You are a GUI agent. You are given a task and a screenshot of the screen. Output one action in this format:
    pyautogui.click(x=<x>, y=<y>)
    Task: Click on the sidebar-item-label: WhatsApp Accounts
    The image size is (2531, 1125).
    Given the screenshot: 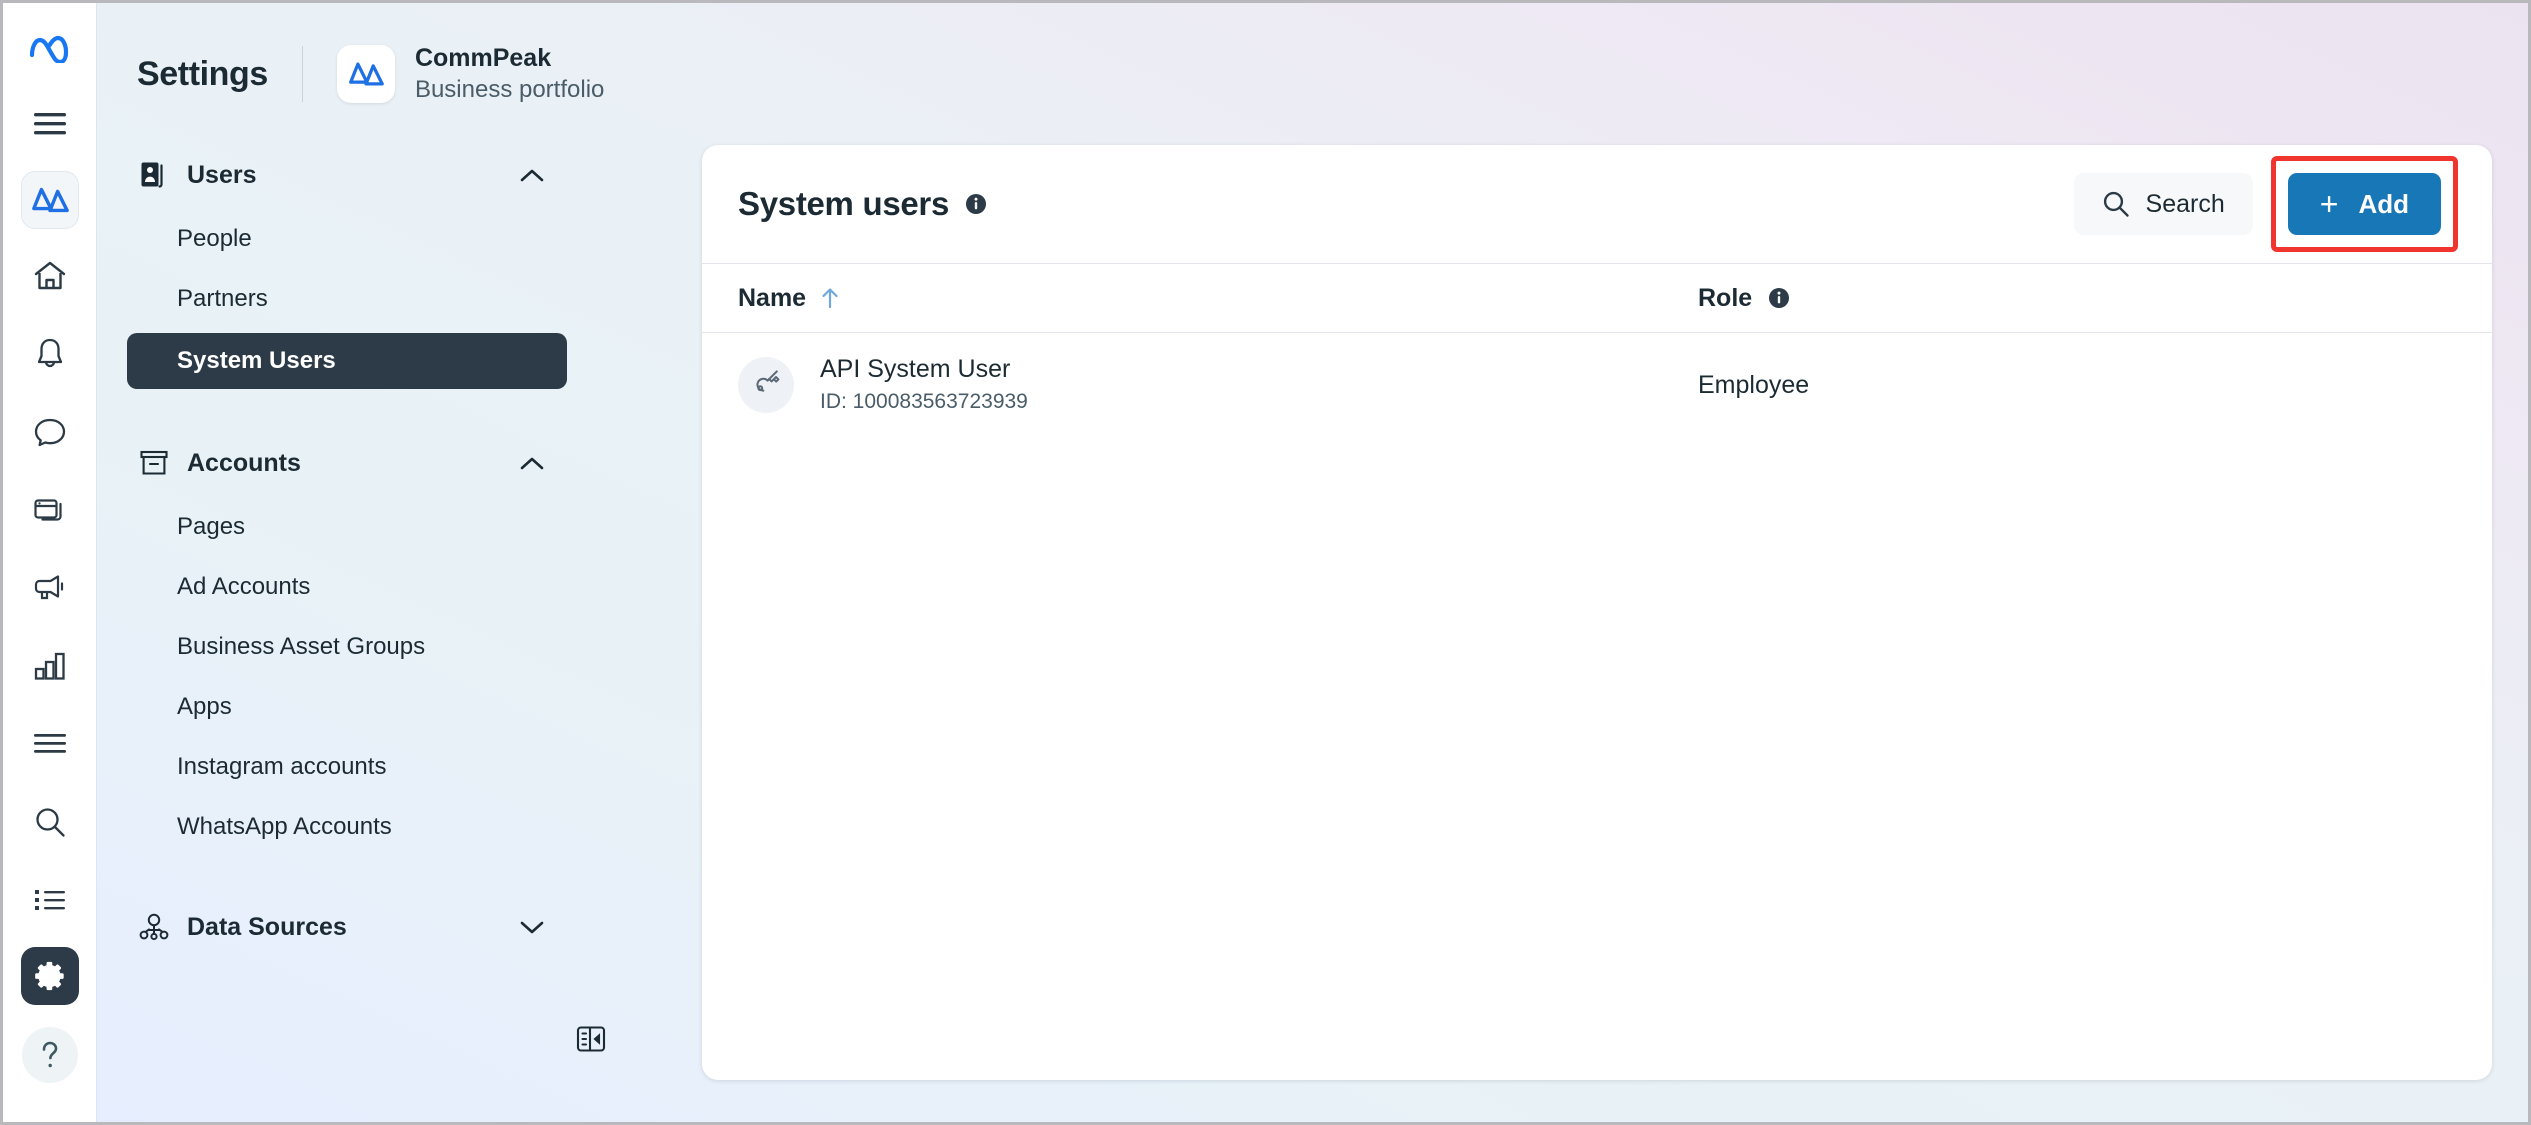 What is the action you would take?
    pyautogui.click(x=284, y=826)
    